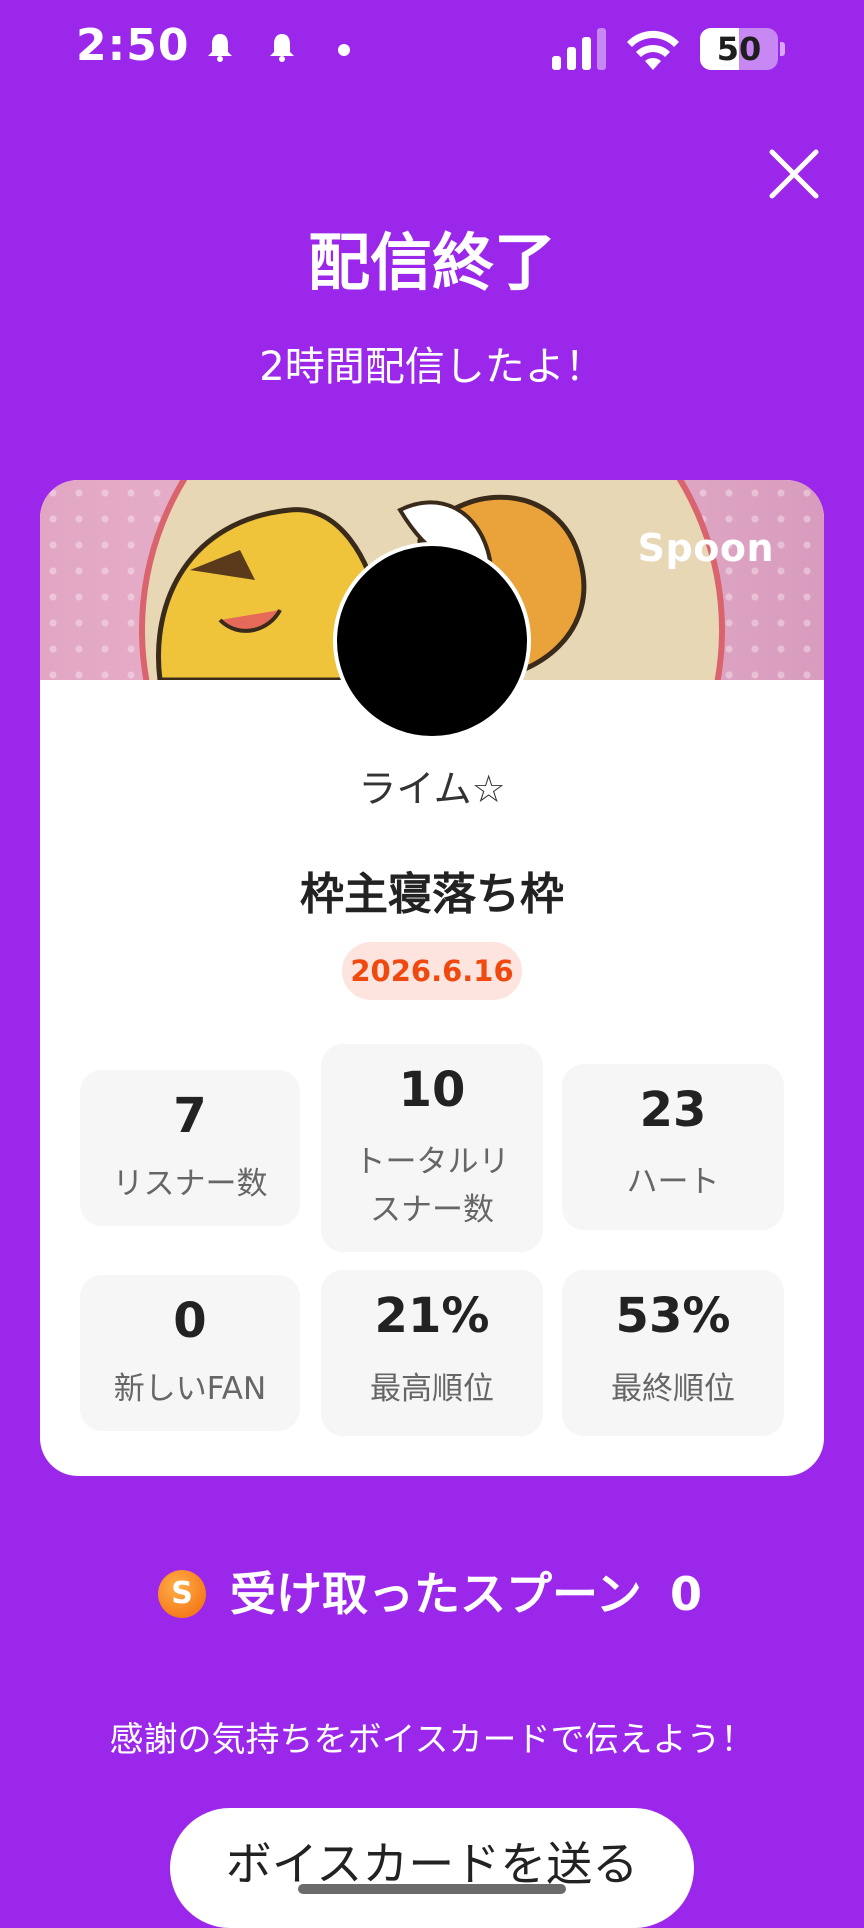 The image size is (864, 1928). I want to click on stat-value: 10, so click(432, 1090).